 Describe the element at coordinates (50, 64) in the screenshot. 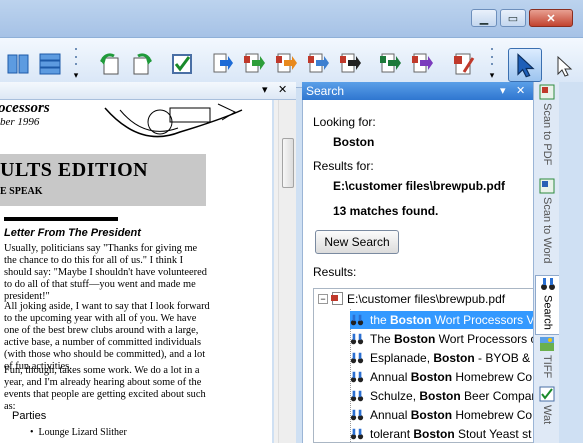

I see `continuous-view-icon` at that location.